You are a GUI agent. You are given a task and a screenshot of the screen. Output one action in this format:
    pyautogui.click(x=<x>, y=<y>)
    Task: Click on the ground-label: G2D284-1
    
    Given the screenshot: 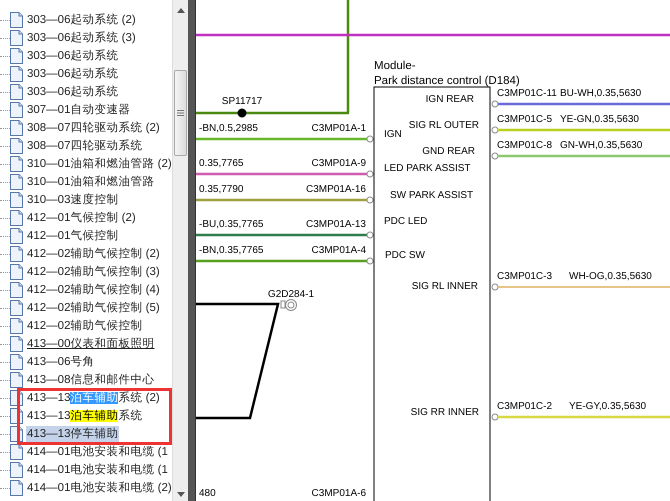 What is the action you would take?
    pyautogui.click(x=291, y=294)
    